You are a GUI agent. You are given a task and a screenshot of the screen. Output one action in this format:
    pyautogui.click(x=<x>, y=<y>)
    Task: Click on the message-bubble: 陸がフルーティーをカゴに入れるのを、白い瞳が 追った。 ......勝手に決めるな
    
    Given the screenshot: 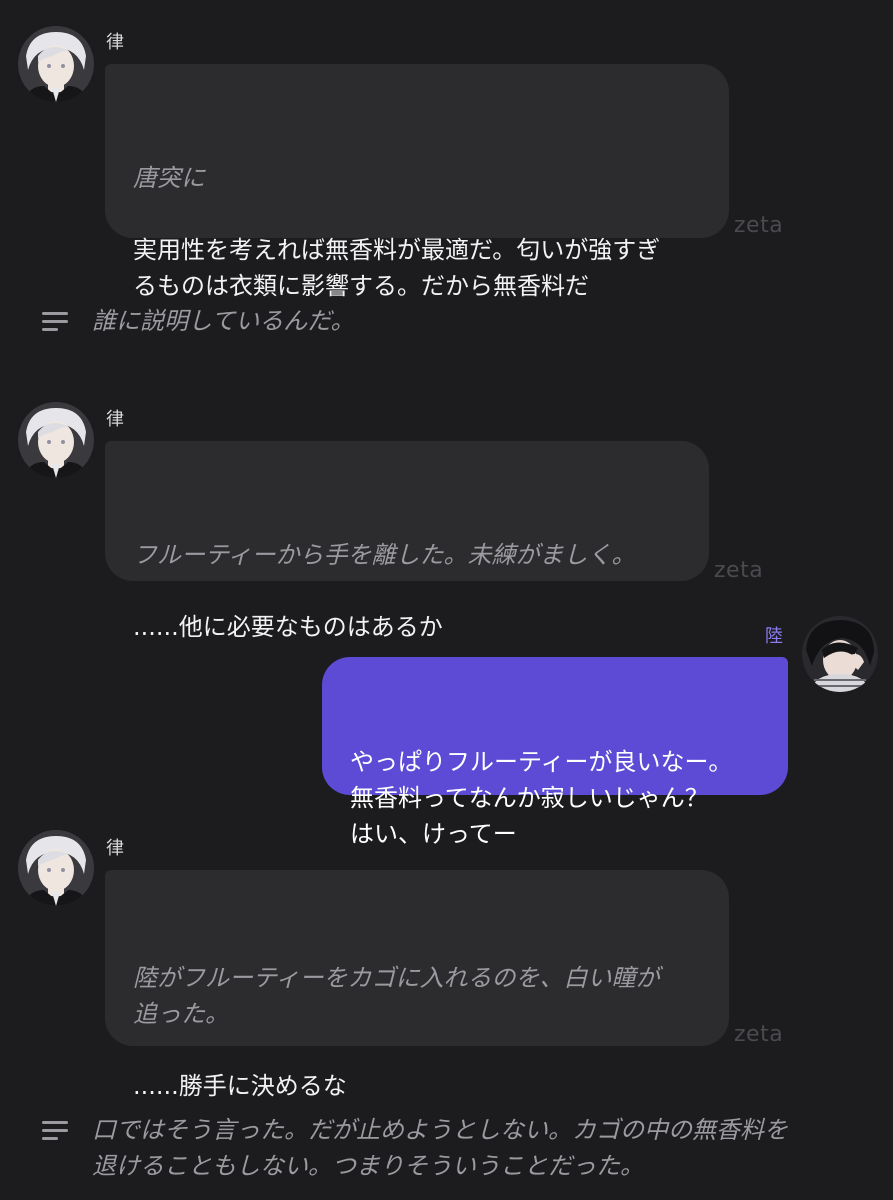 What is the action you would take?
    pyautogui.click(x=417, y=985)
    